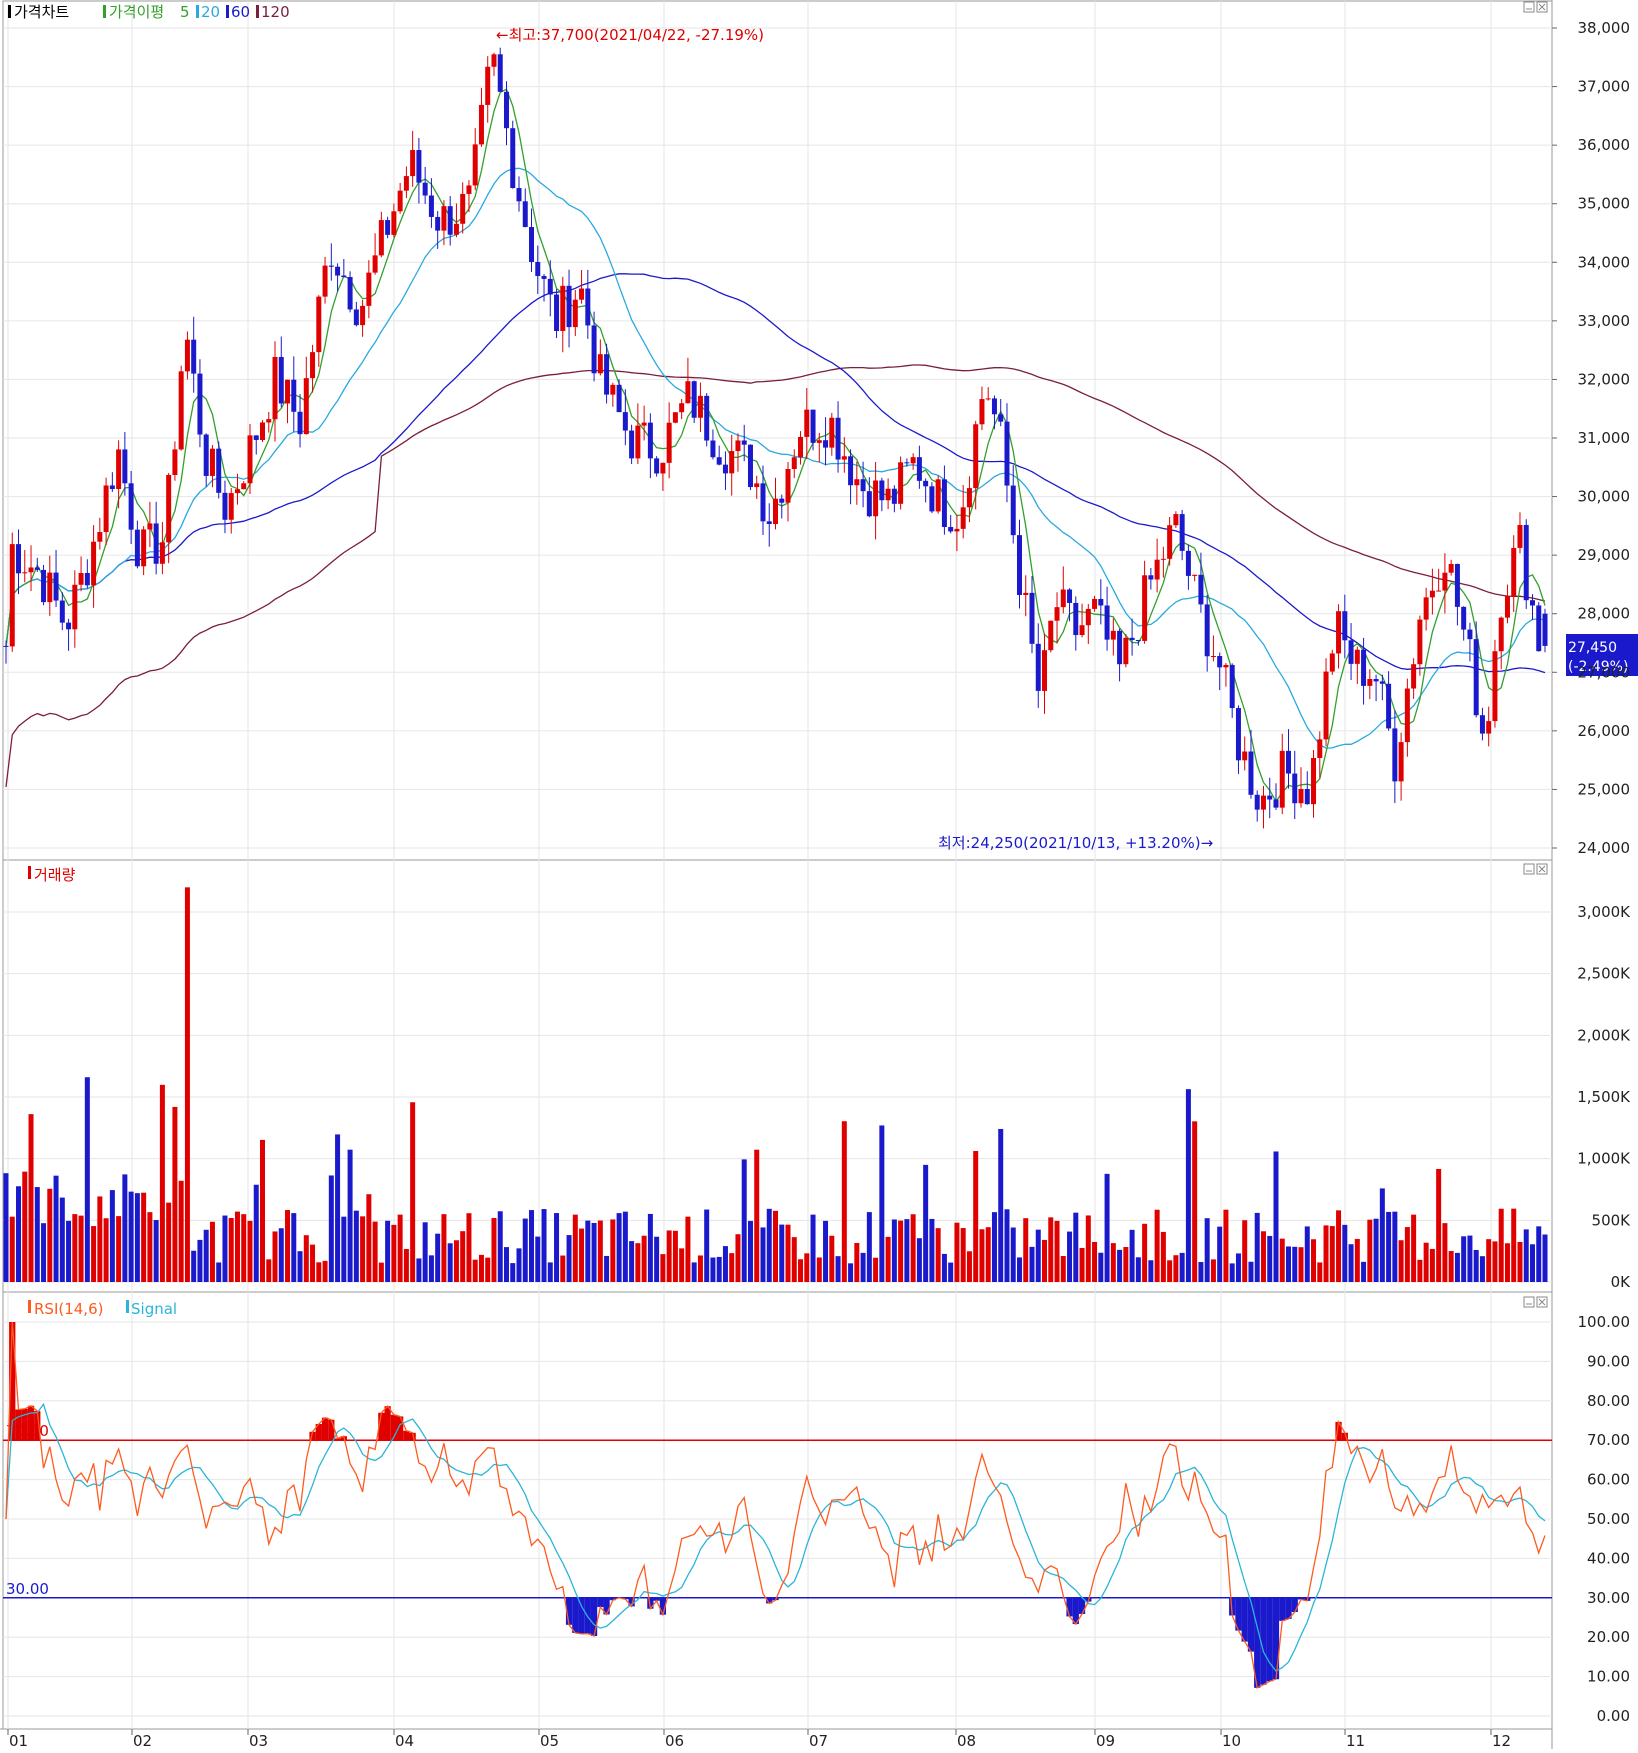 The width and height of the screenshot is (1638, 1753). What do you see at coordinates (1535, 7) in the screenshot?
I see `price-pane-controls` at bounding box center [1535, 7].